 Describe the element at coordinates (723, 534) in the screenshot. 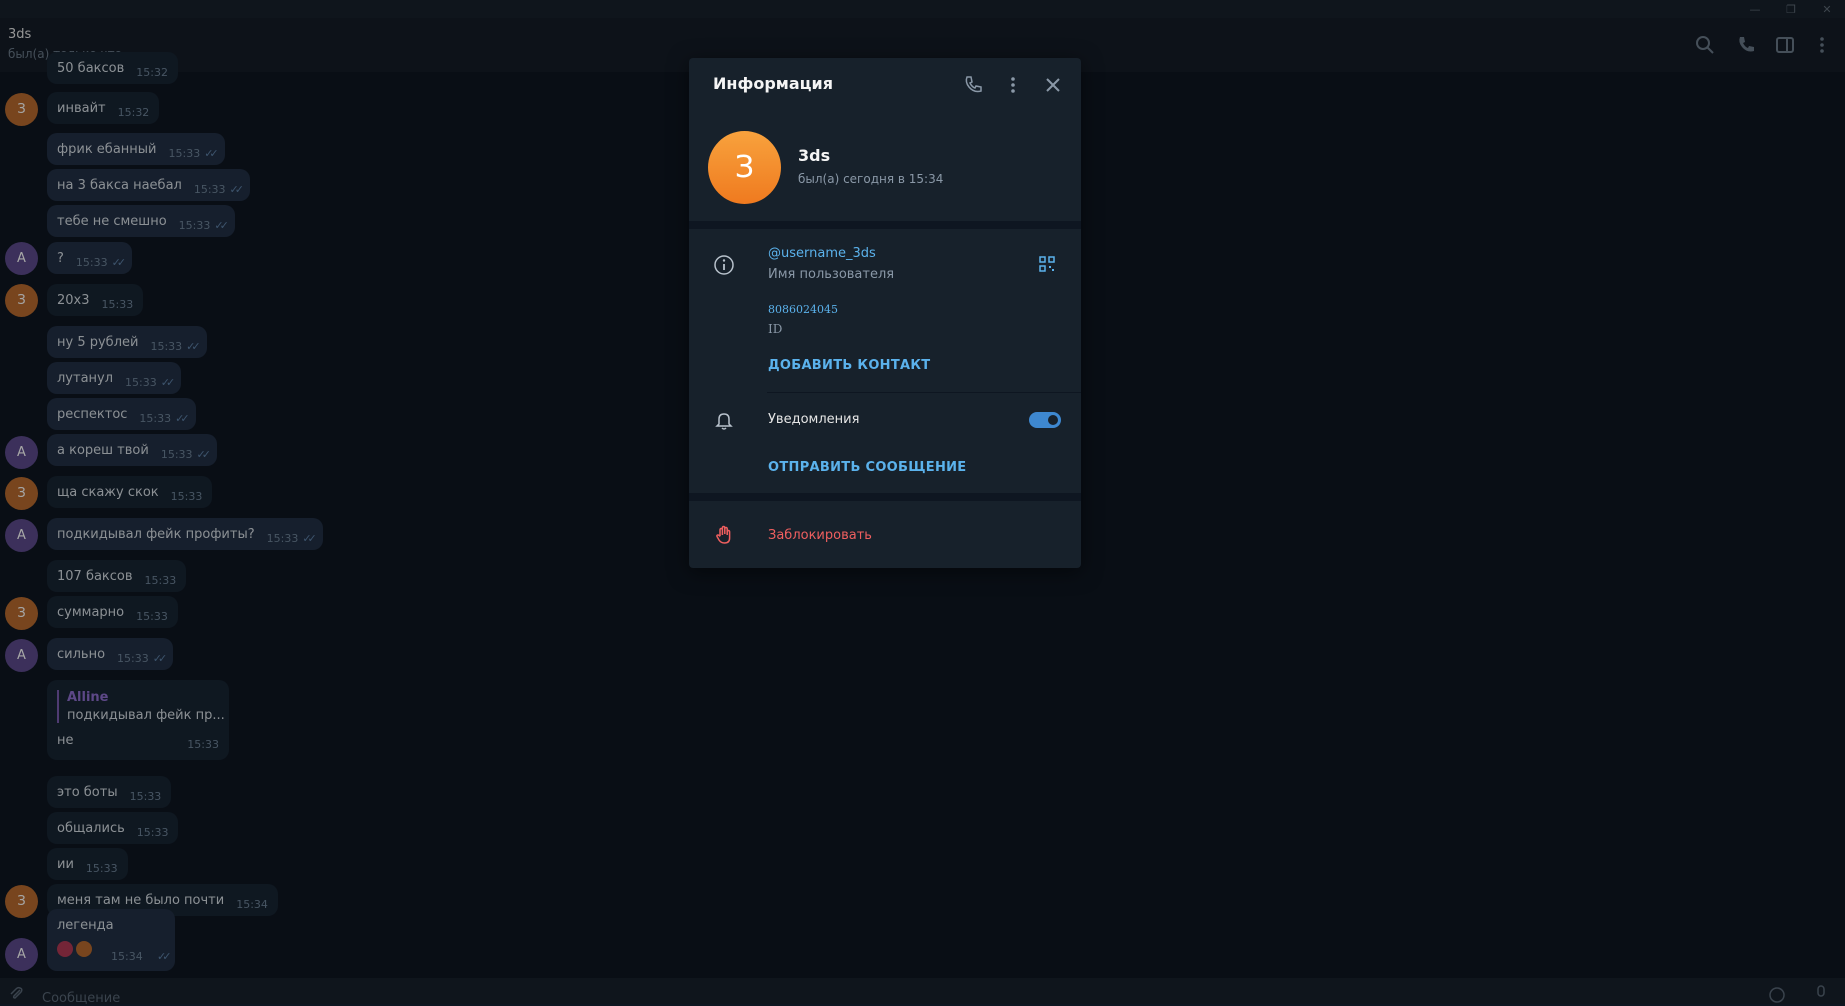

I see `block-hand-icon` at that location.